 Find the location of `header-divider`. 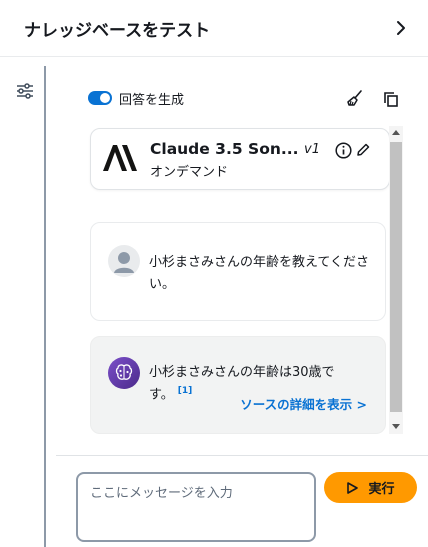

header-divider is located at coordinates (214, 56).